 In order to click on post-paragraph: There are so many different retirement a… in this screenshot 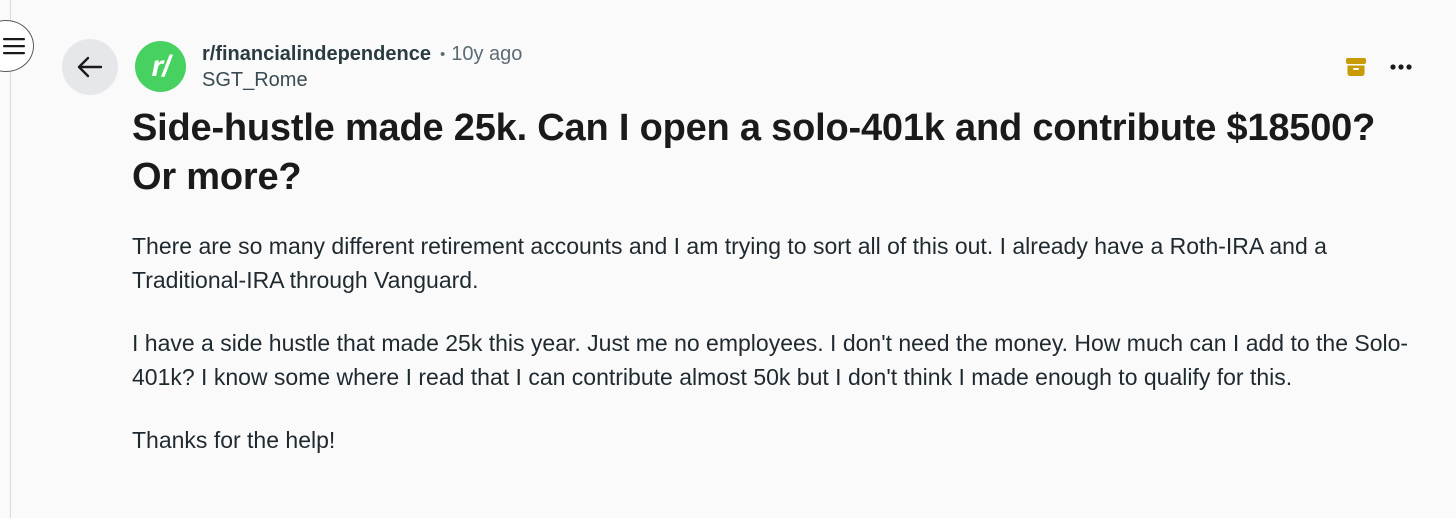, I will do `click(729, 263)`.